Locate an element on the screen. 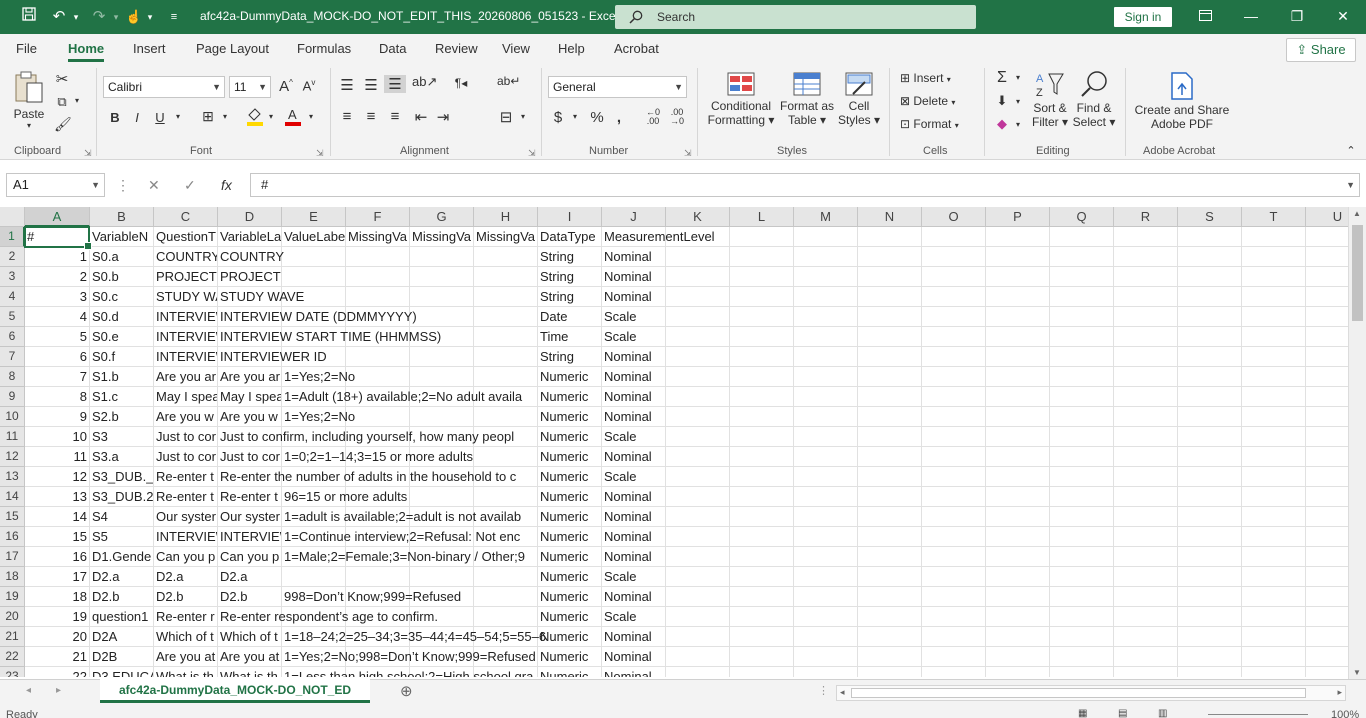 This screenshot has width=1366, height=718. bottom-align-icon: ☰ is located at coordinates (395, 84).